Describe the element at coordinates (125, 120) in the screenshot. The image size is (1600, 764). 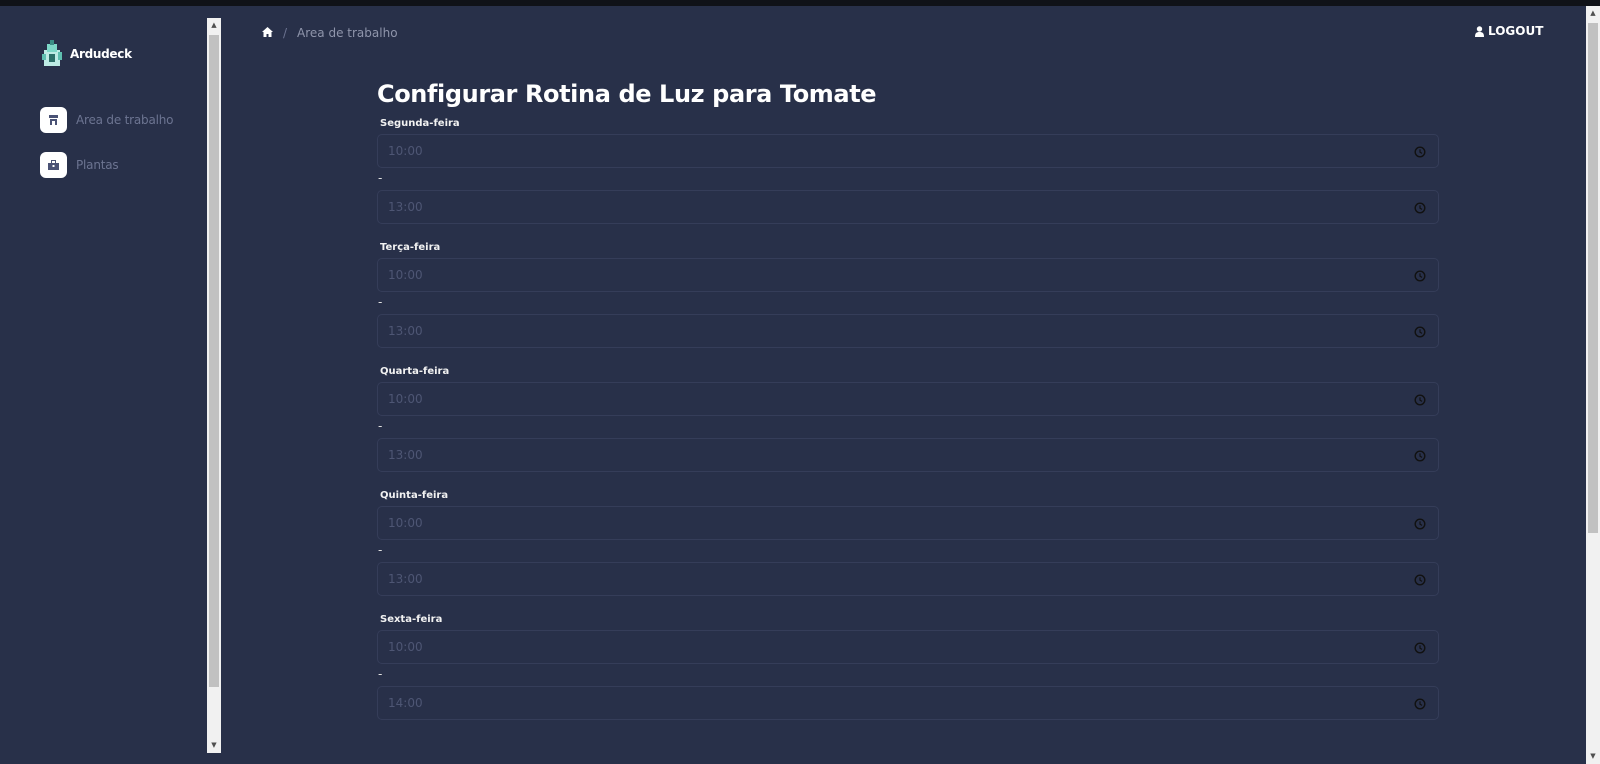
I see `sidebar-item-label: Area de trabalho` at that location.